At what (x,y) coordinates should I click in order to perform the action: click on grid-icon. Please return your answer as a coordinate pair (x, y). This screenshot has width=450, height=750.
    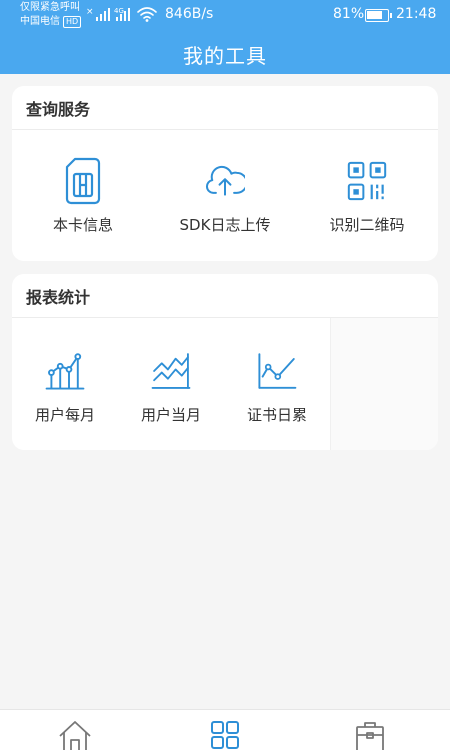
    Looking at the image, I should click on (225, 735).